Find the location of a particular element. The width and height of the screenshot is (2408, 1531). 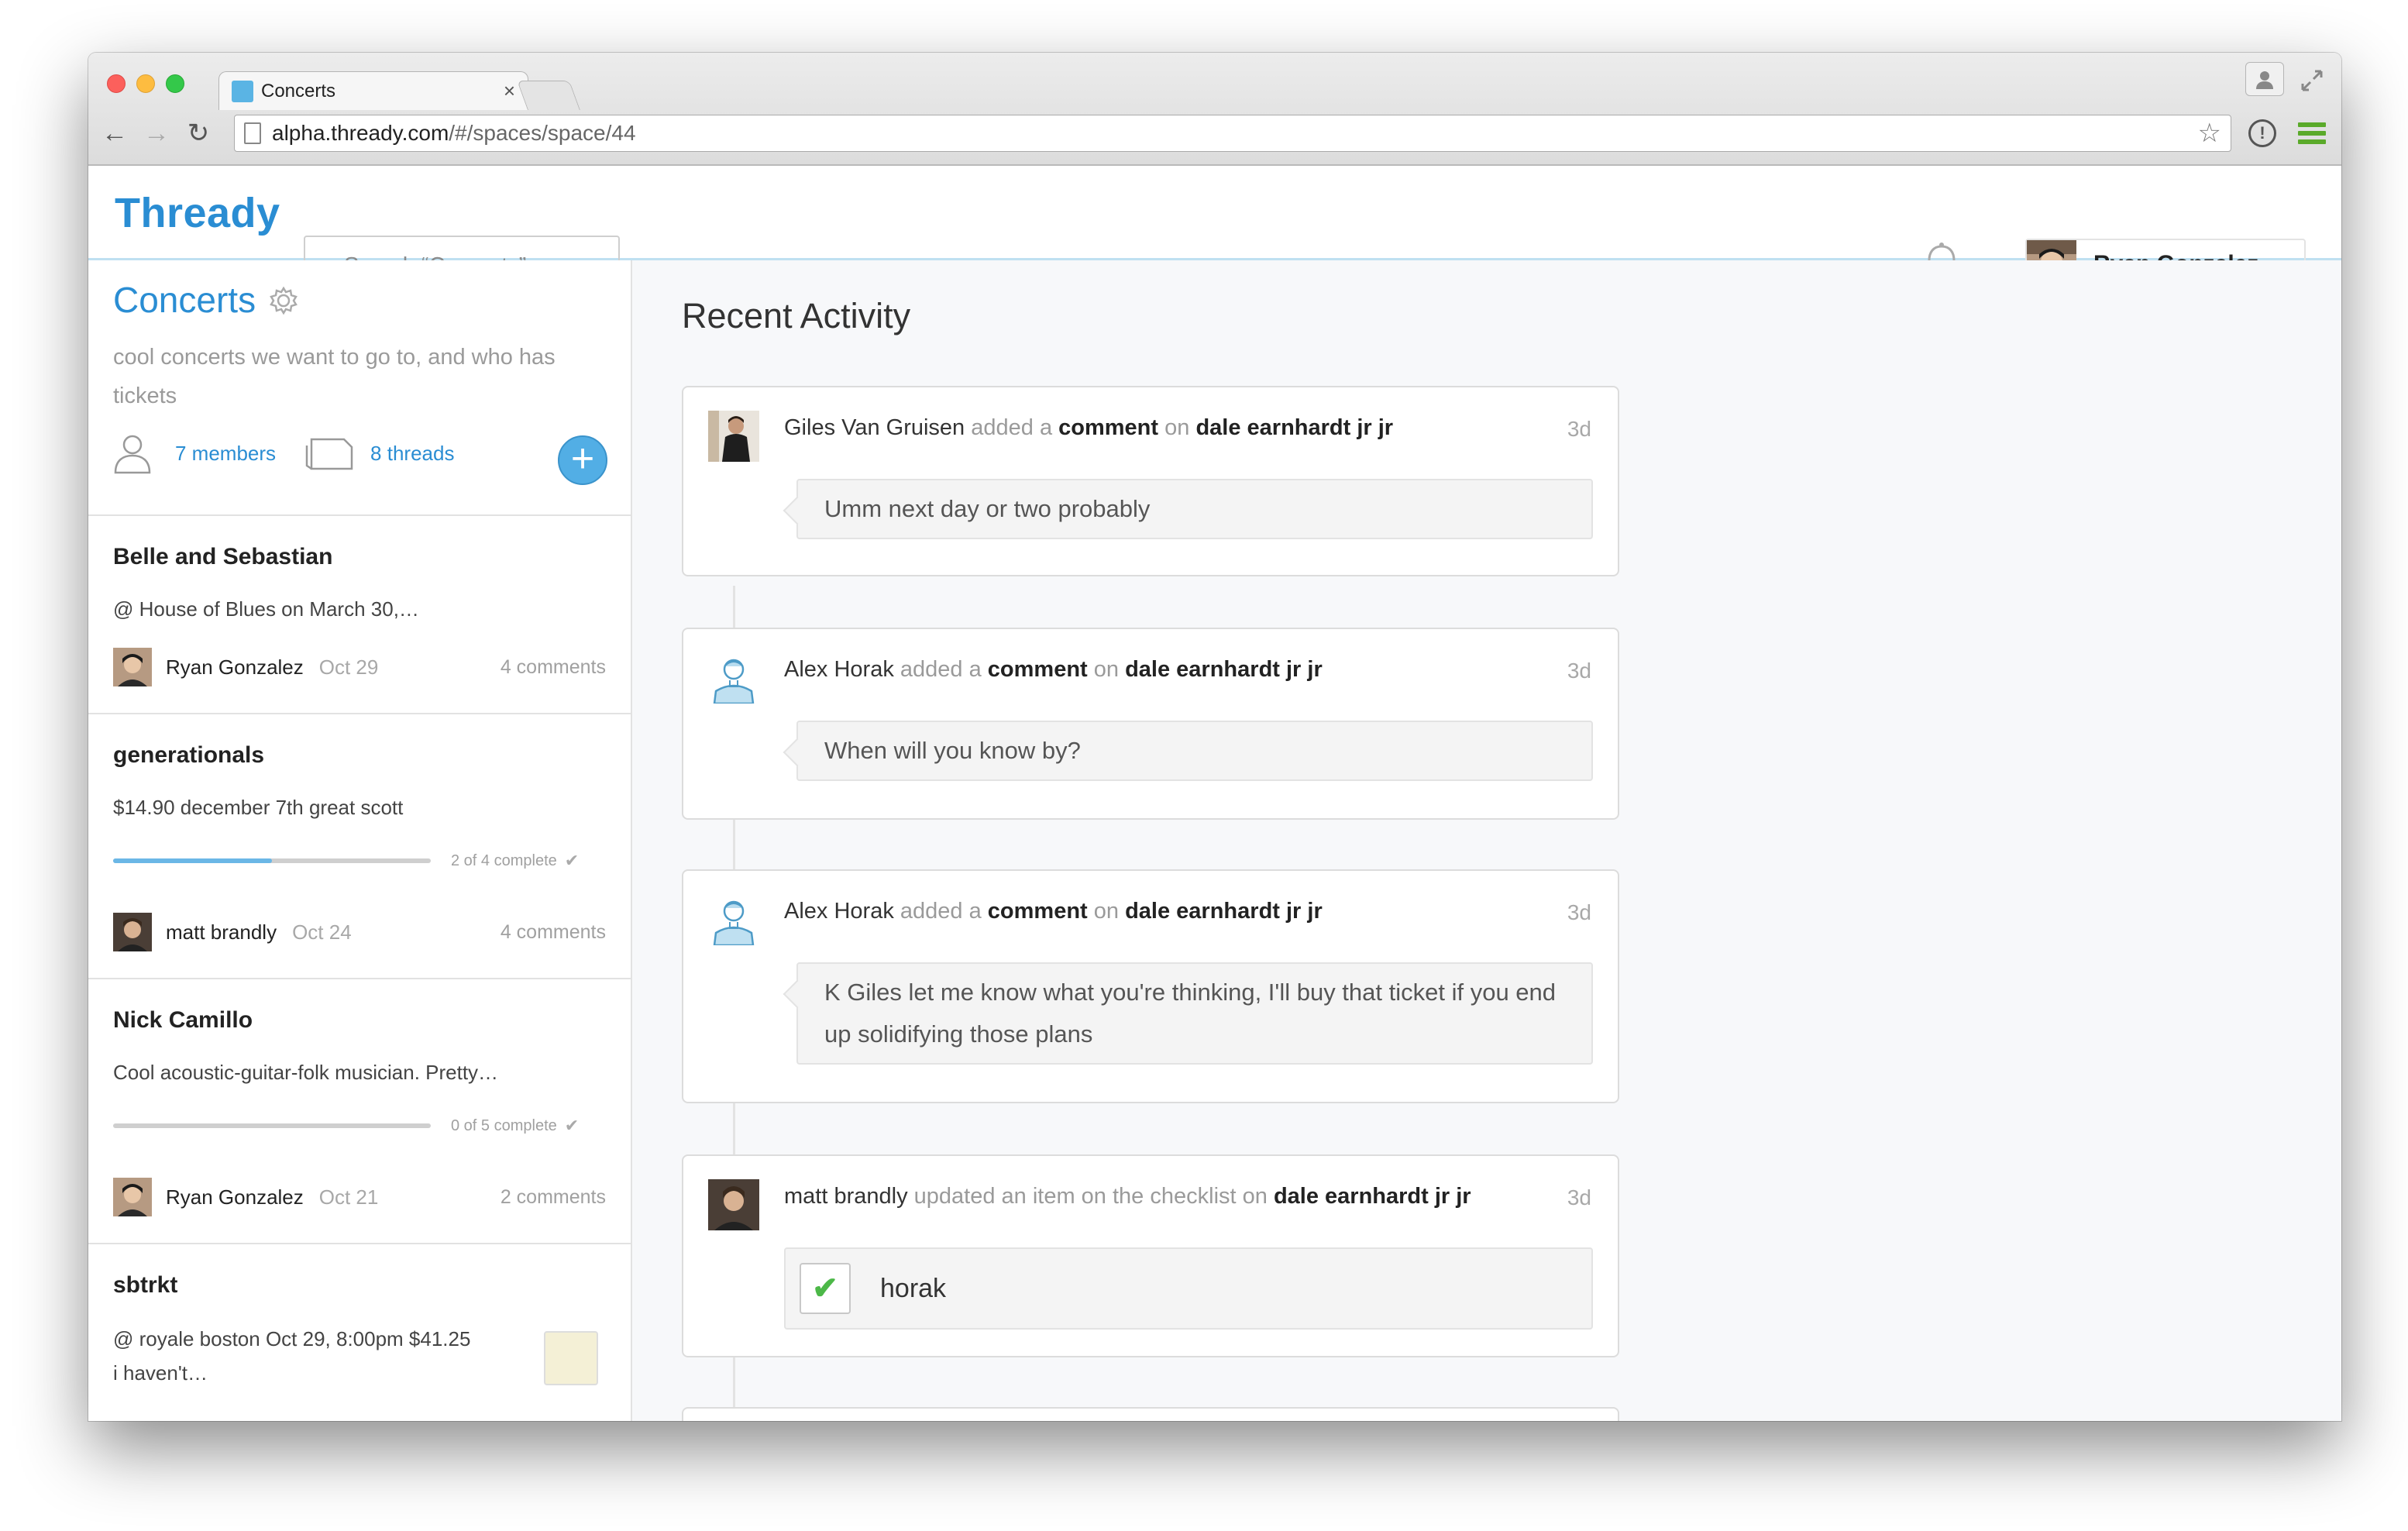

url-host: alpha.thready.com is located at coordinates (360, 133).